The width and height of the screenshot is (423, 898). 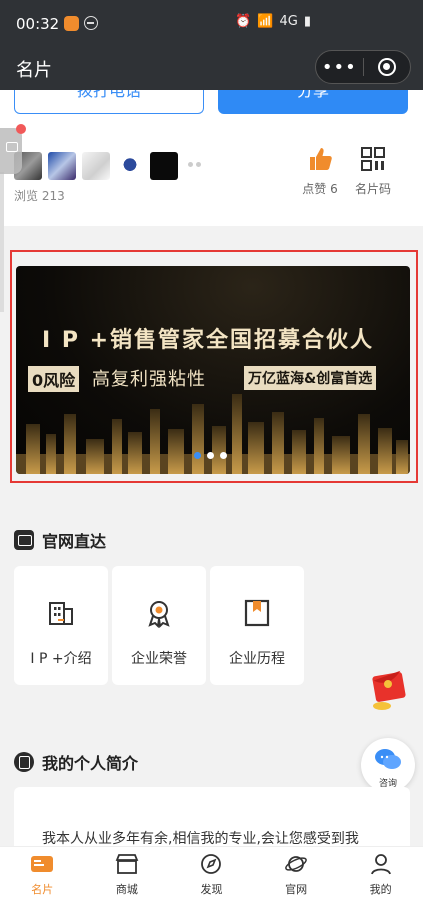 I want to click on tab-label: 发现, so click(x=211, y=889).